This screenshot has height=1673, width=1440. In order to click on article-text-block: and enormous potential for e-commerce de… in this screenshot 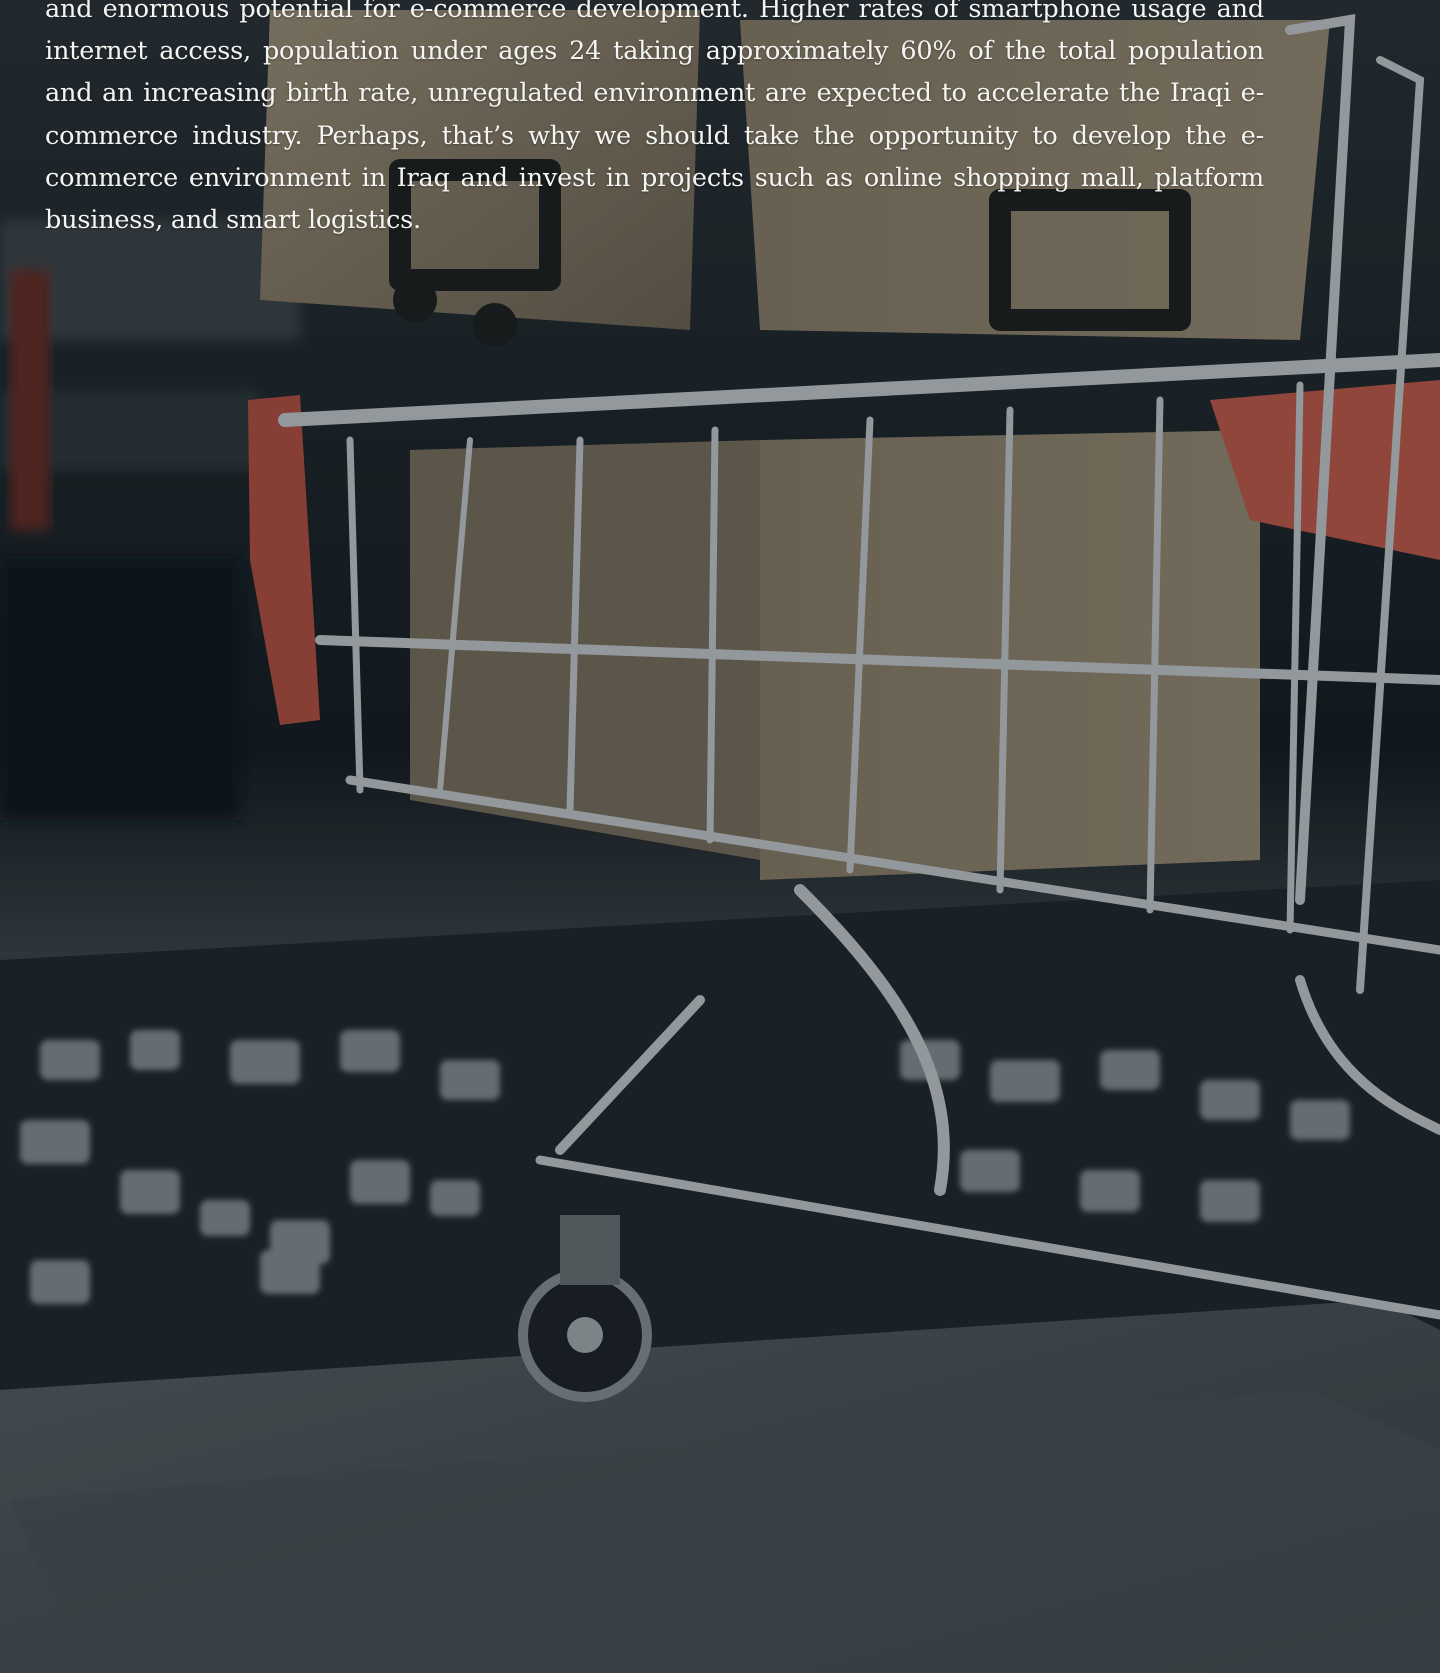, I will do `click(654, 120)`.